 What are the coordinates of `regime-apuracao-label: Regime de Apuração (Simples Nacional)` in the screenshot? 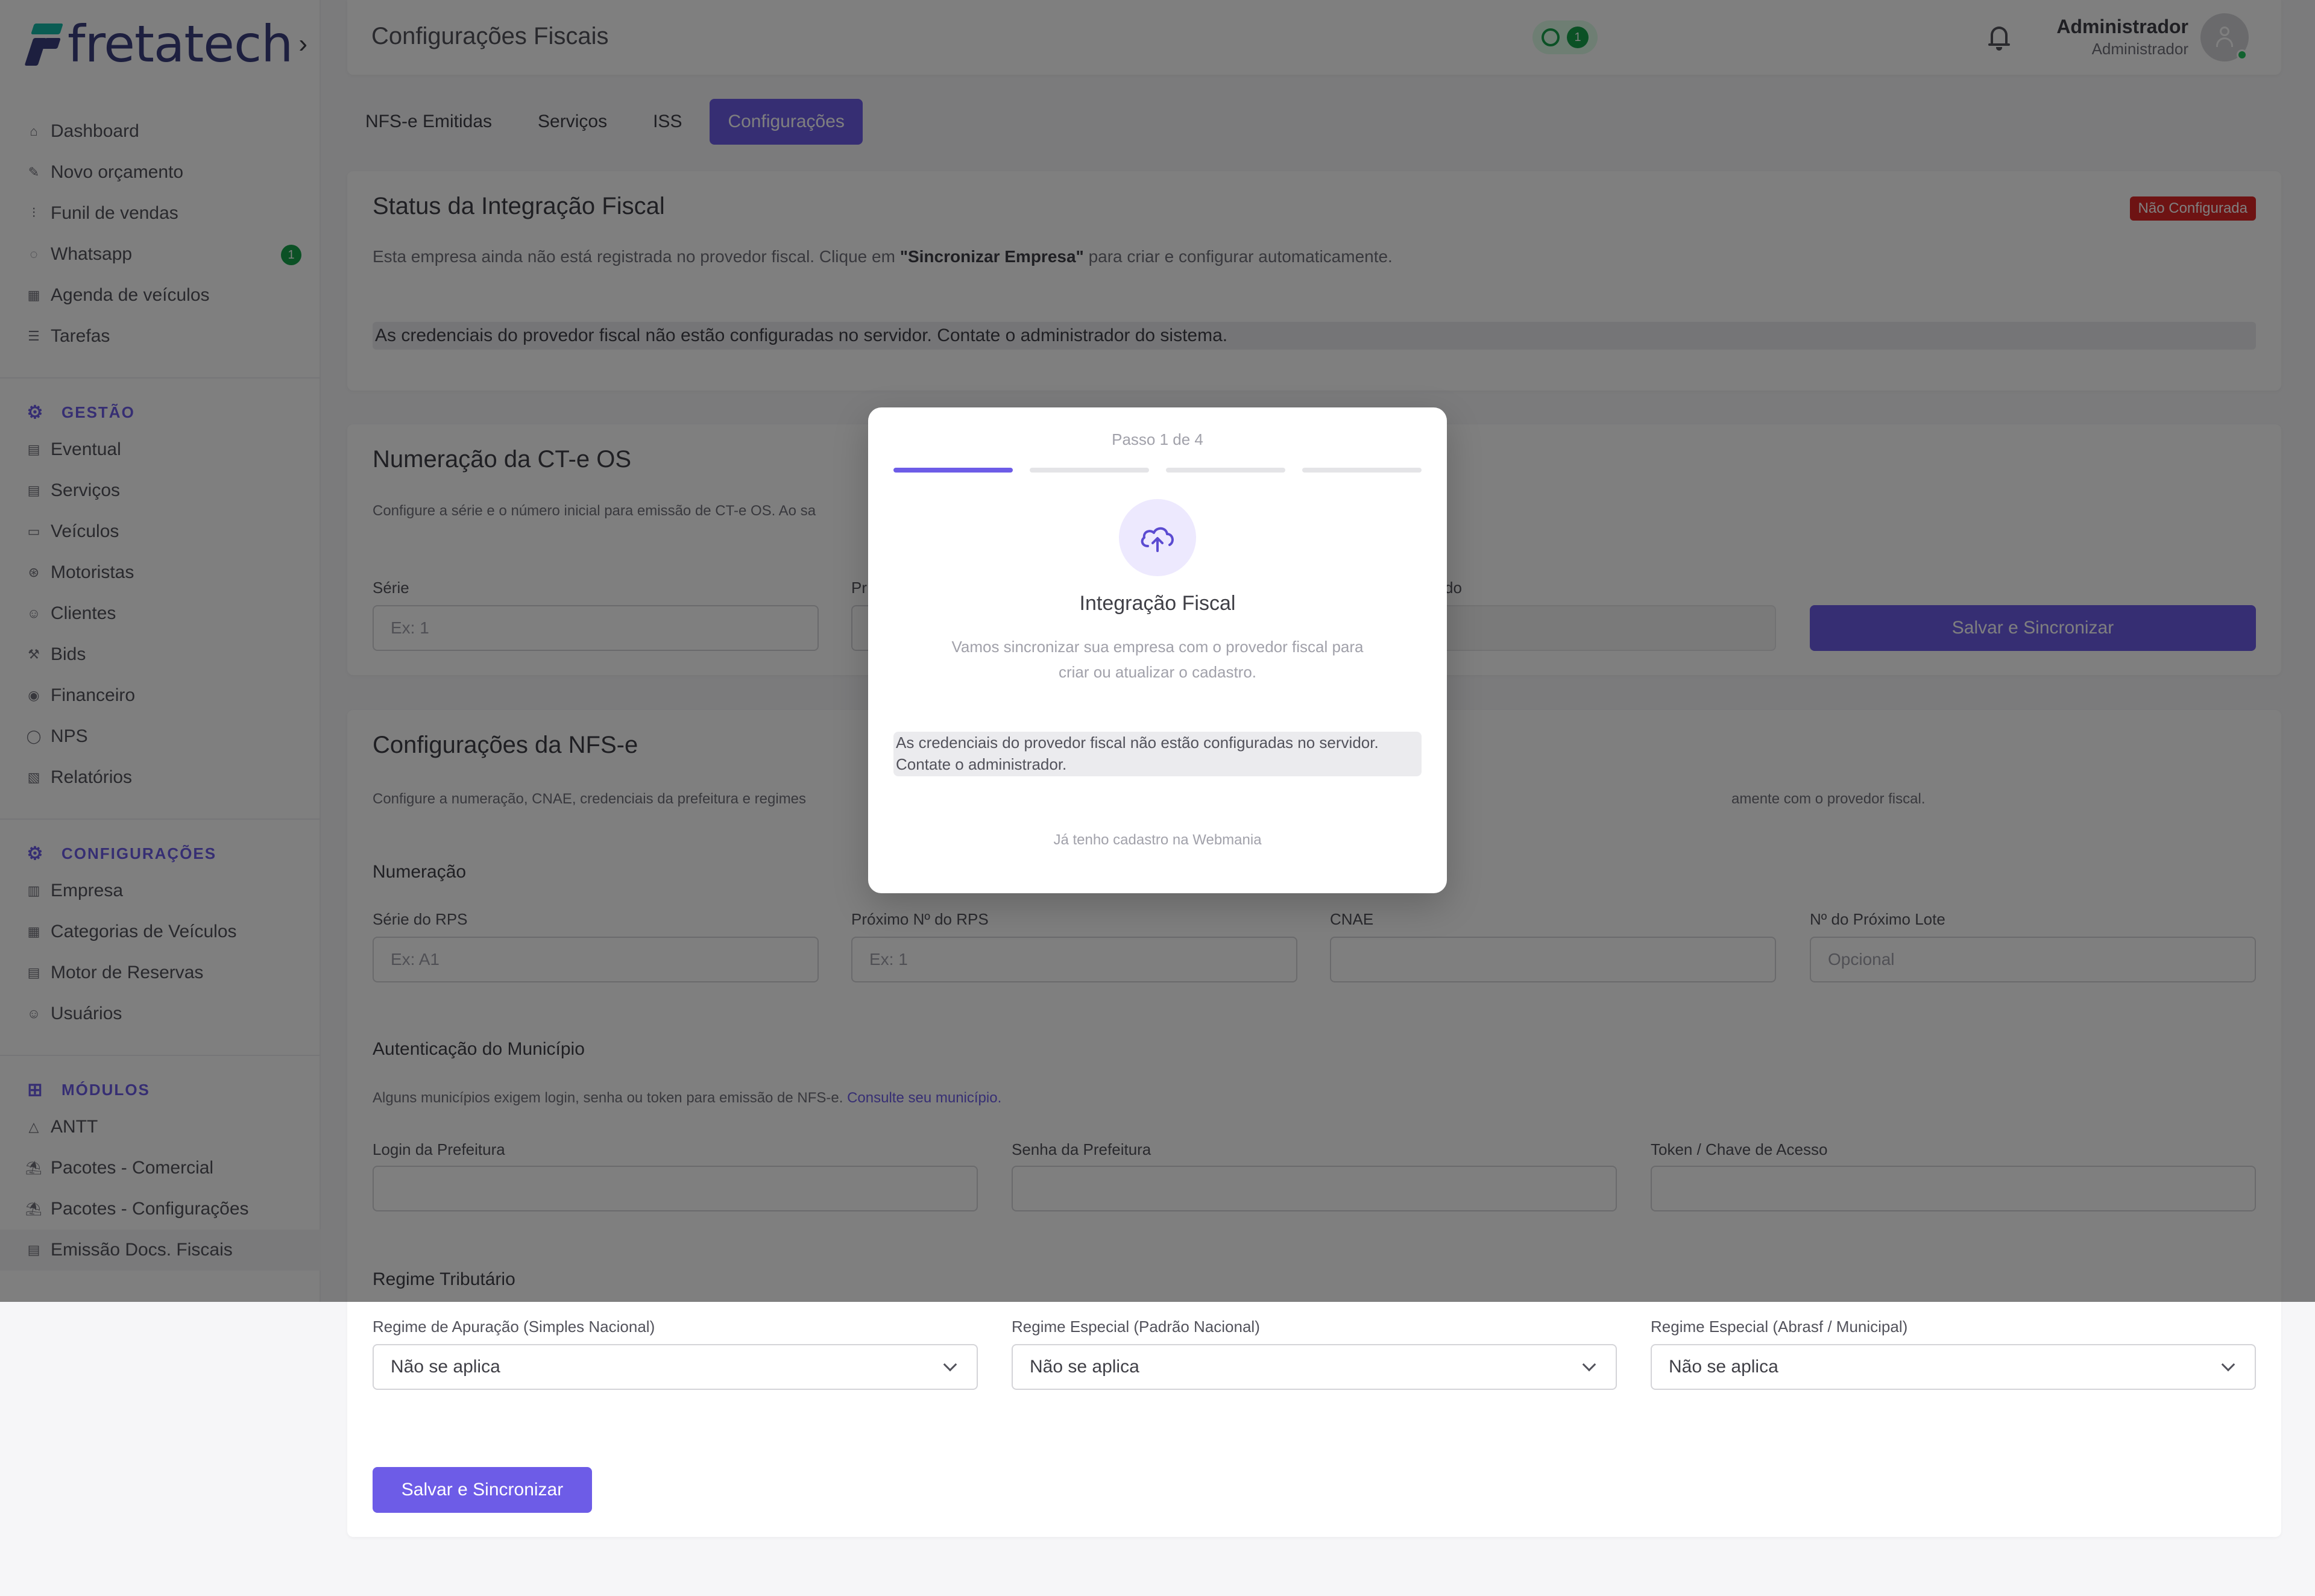 It's located at (514, 1327).